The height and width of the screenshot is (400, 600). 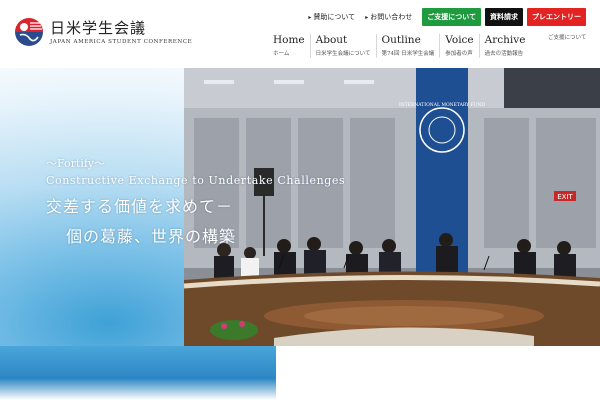 I want to click on nav-item-voice: Voice 参加者の声, so click(x=458, y=46).